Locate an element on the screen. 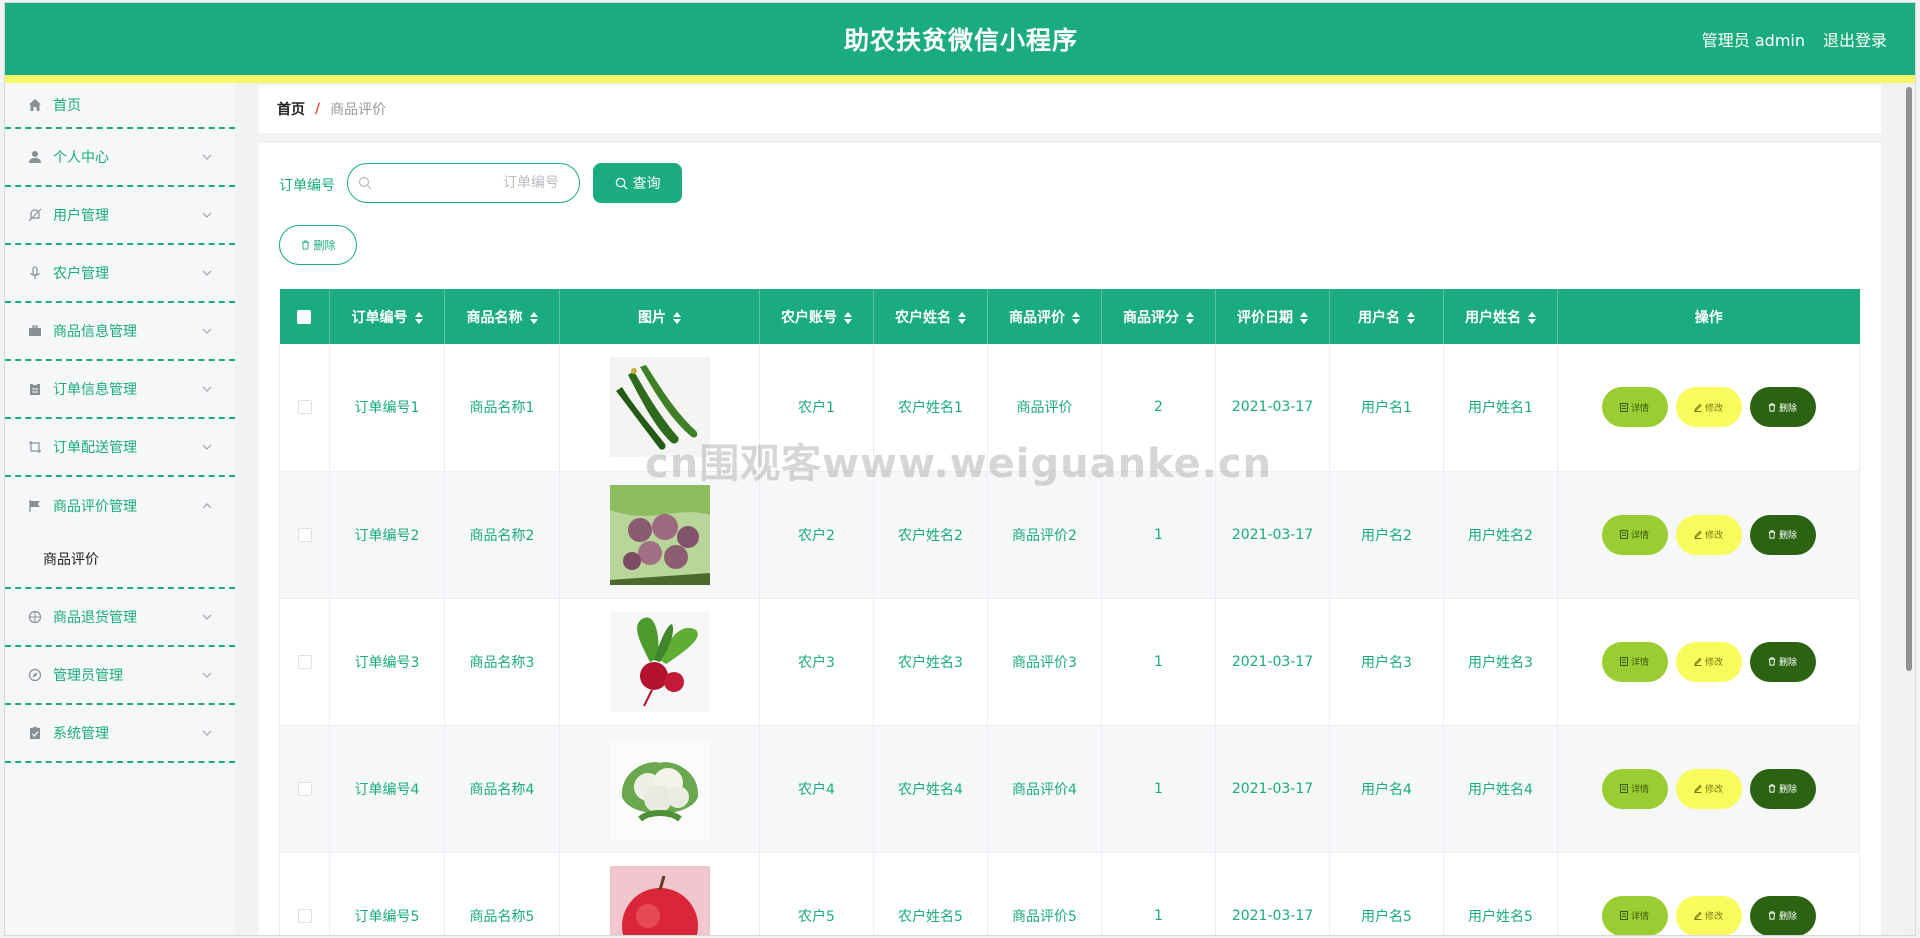  watermark: cn围观客www.weiguanke.cn is located at coordinates (959, 464).